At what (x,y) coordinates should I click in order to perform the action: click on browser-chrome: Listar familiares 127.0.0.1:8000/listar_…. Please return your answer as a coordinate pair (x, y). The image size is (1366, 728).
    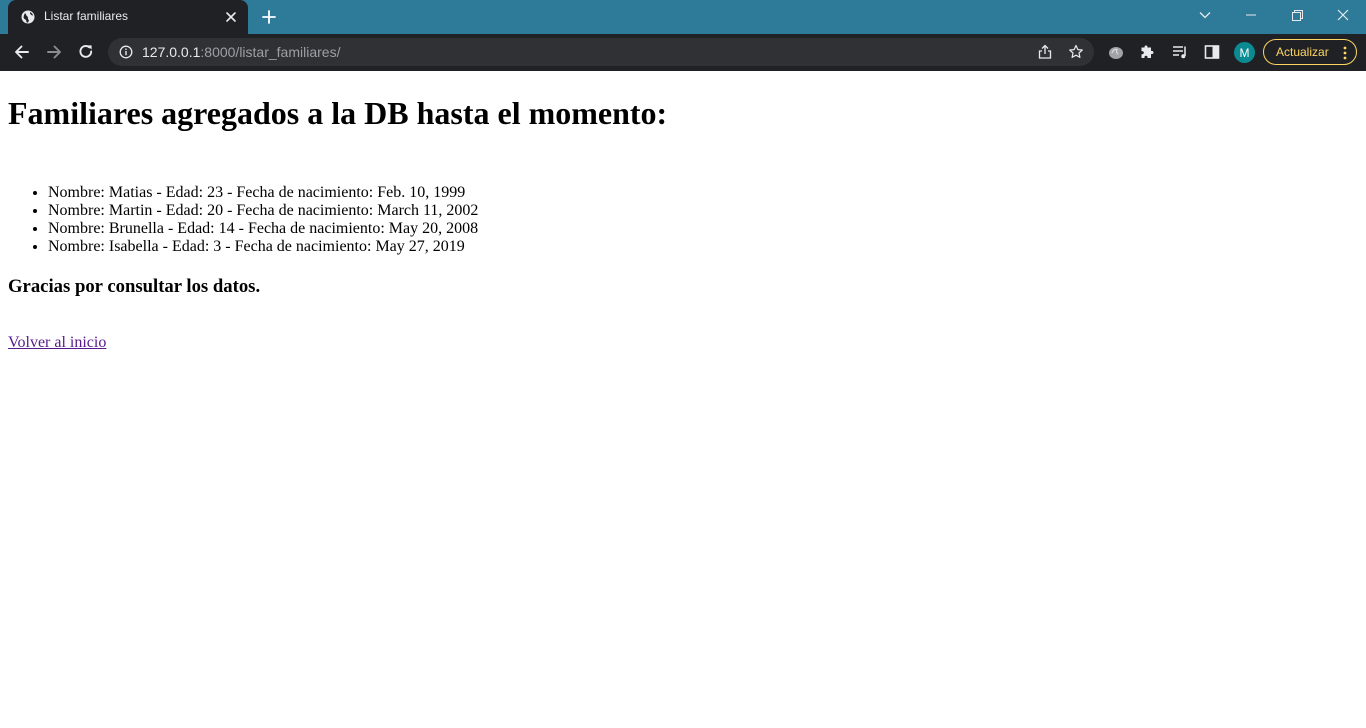
    Looking at the image, I should click on (683, 35).